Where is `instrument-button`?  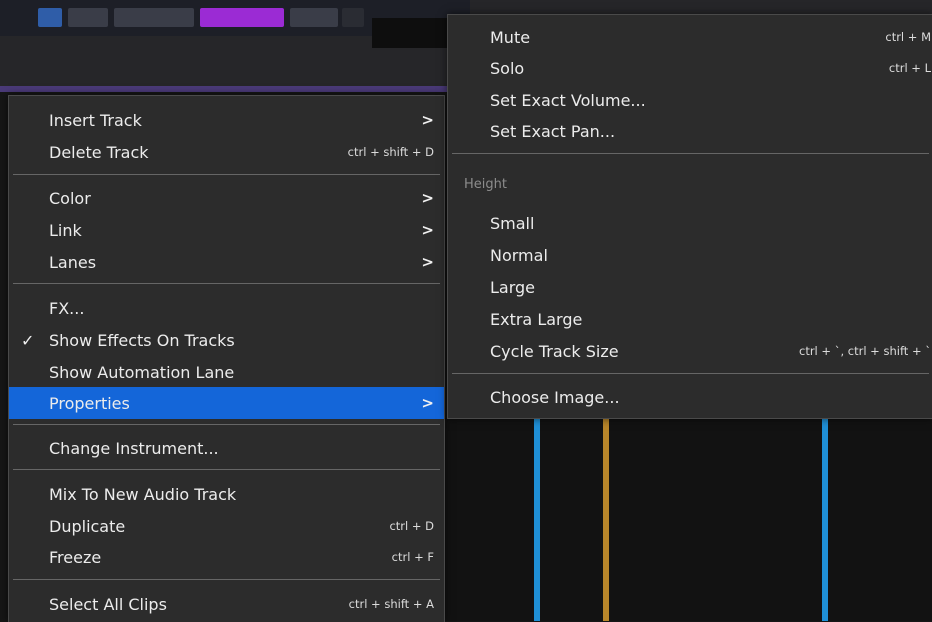
instrument-button is located at coordinates (242, 17).